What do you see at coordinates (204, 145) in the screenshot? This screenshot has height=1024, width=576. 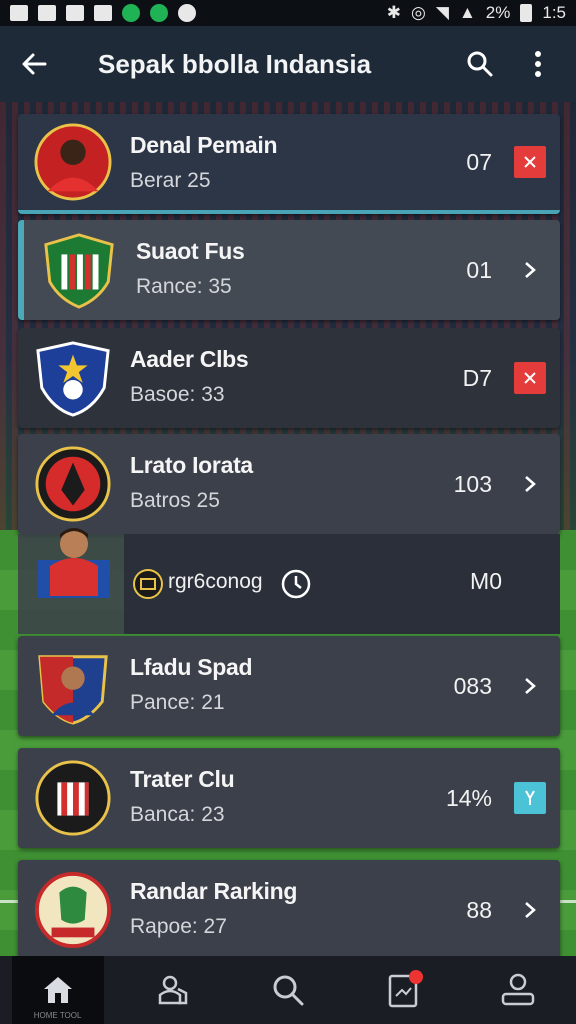 I see `item-title: Denal Pemain` at bounding box center [204, 145].